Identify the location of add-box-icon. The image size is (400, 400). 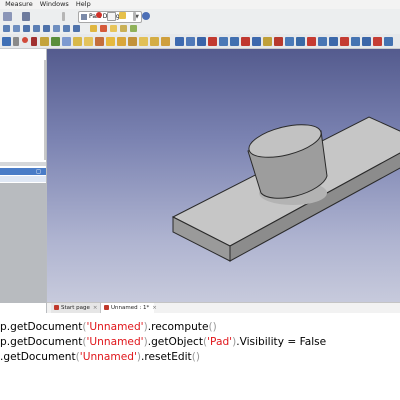
(179, 41).